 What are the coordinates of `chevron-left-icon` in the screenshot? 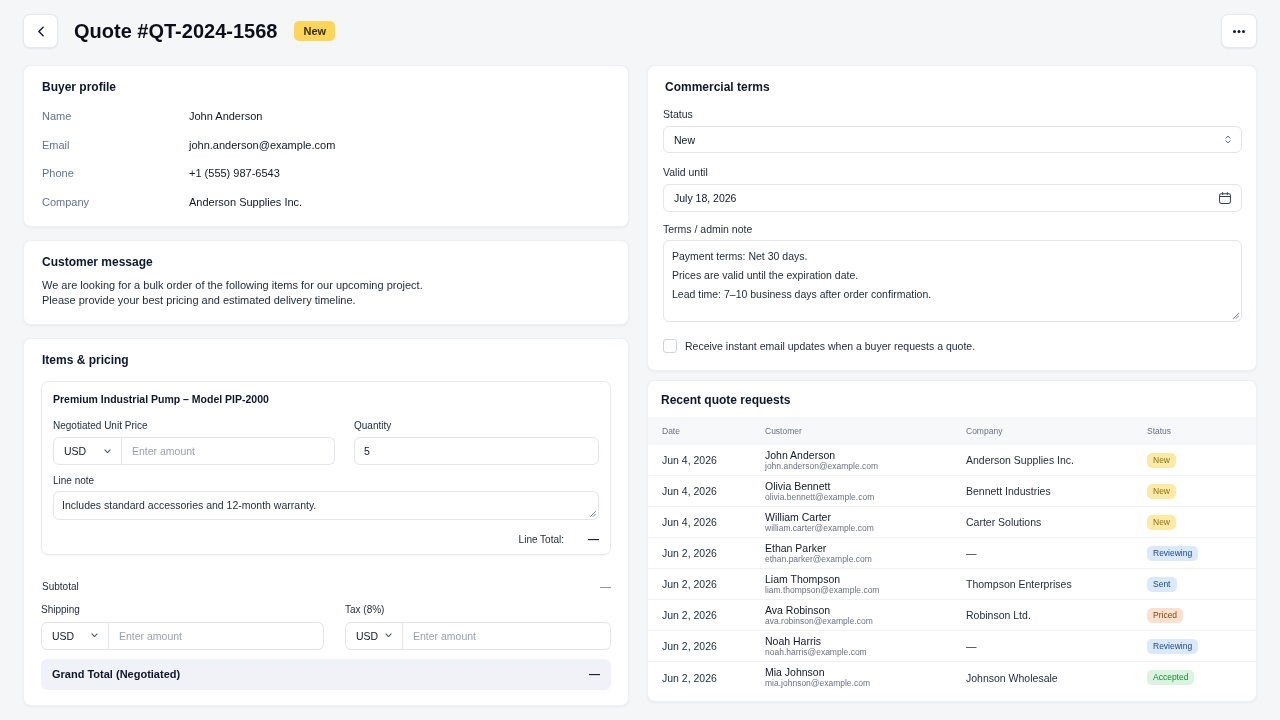 It's located at (40, 31).